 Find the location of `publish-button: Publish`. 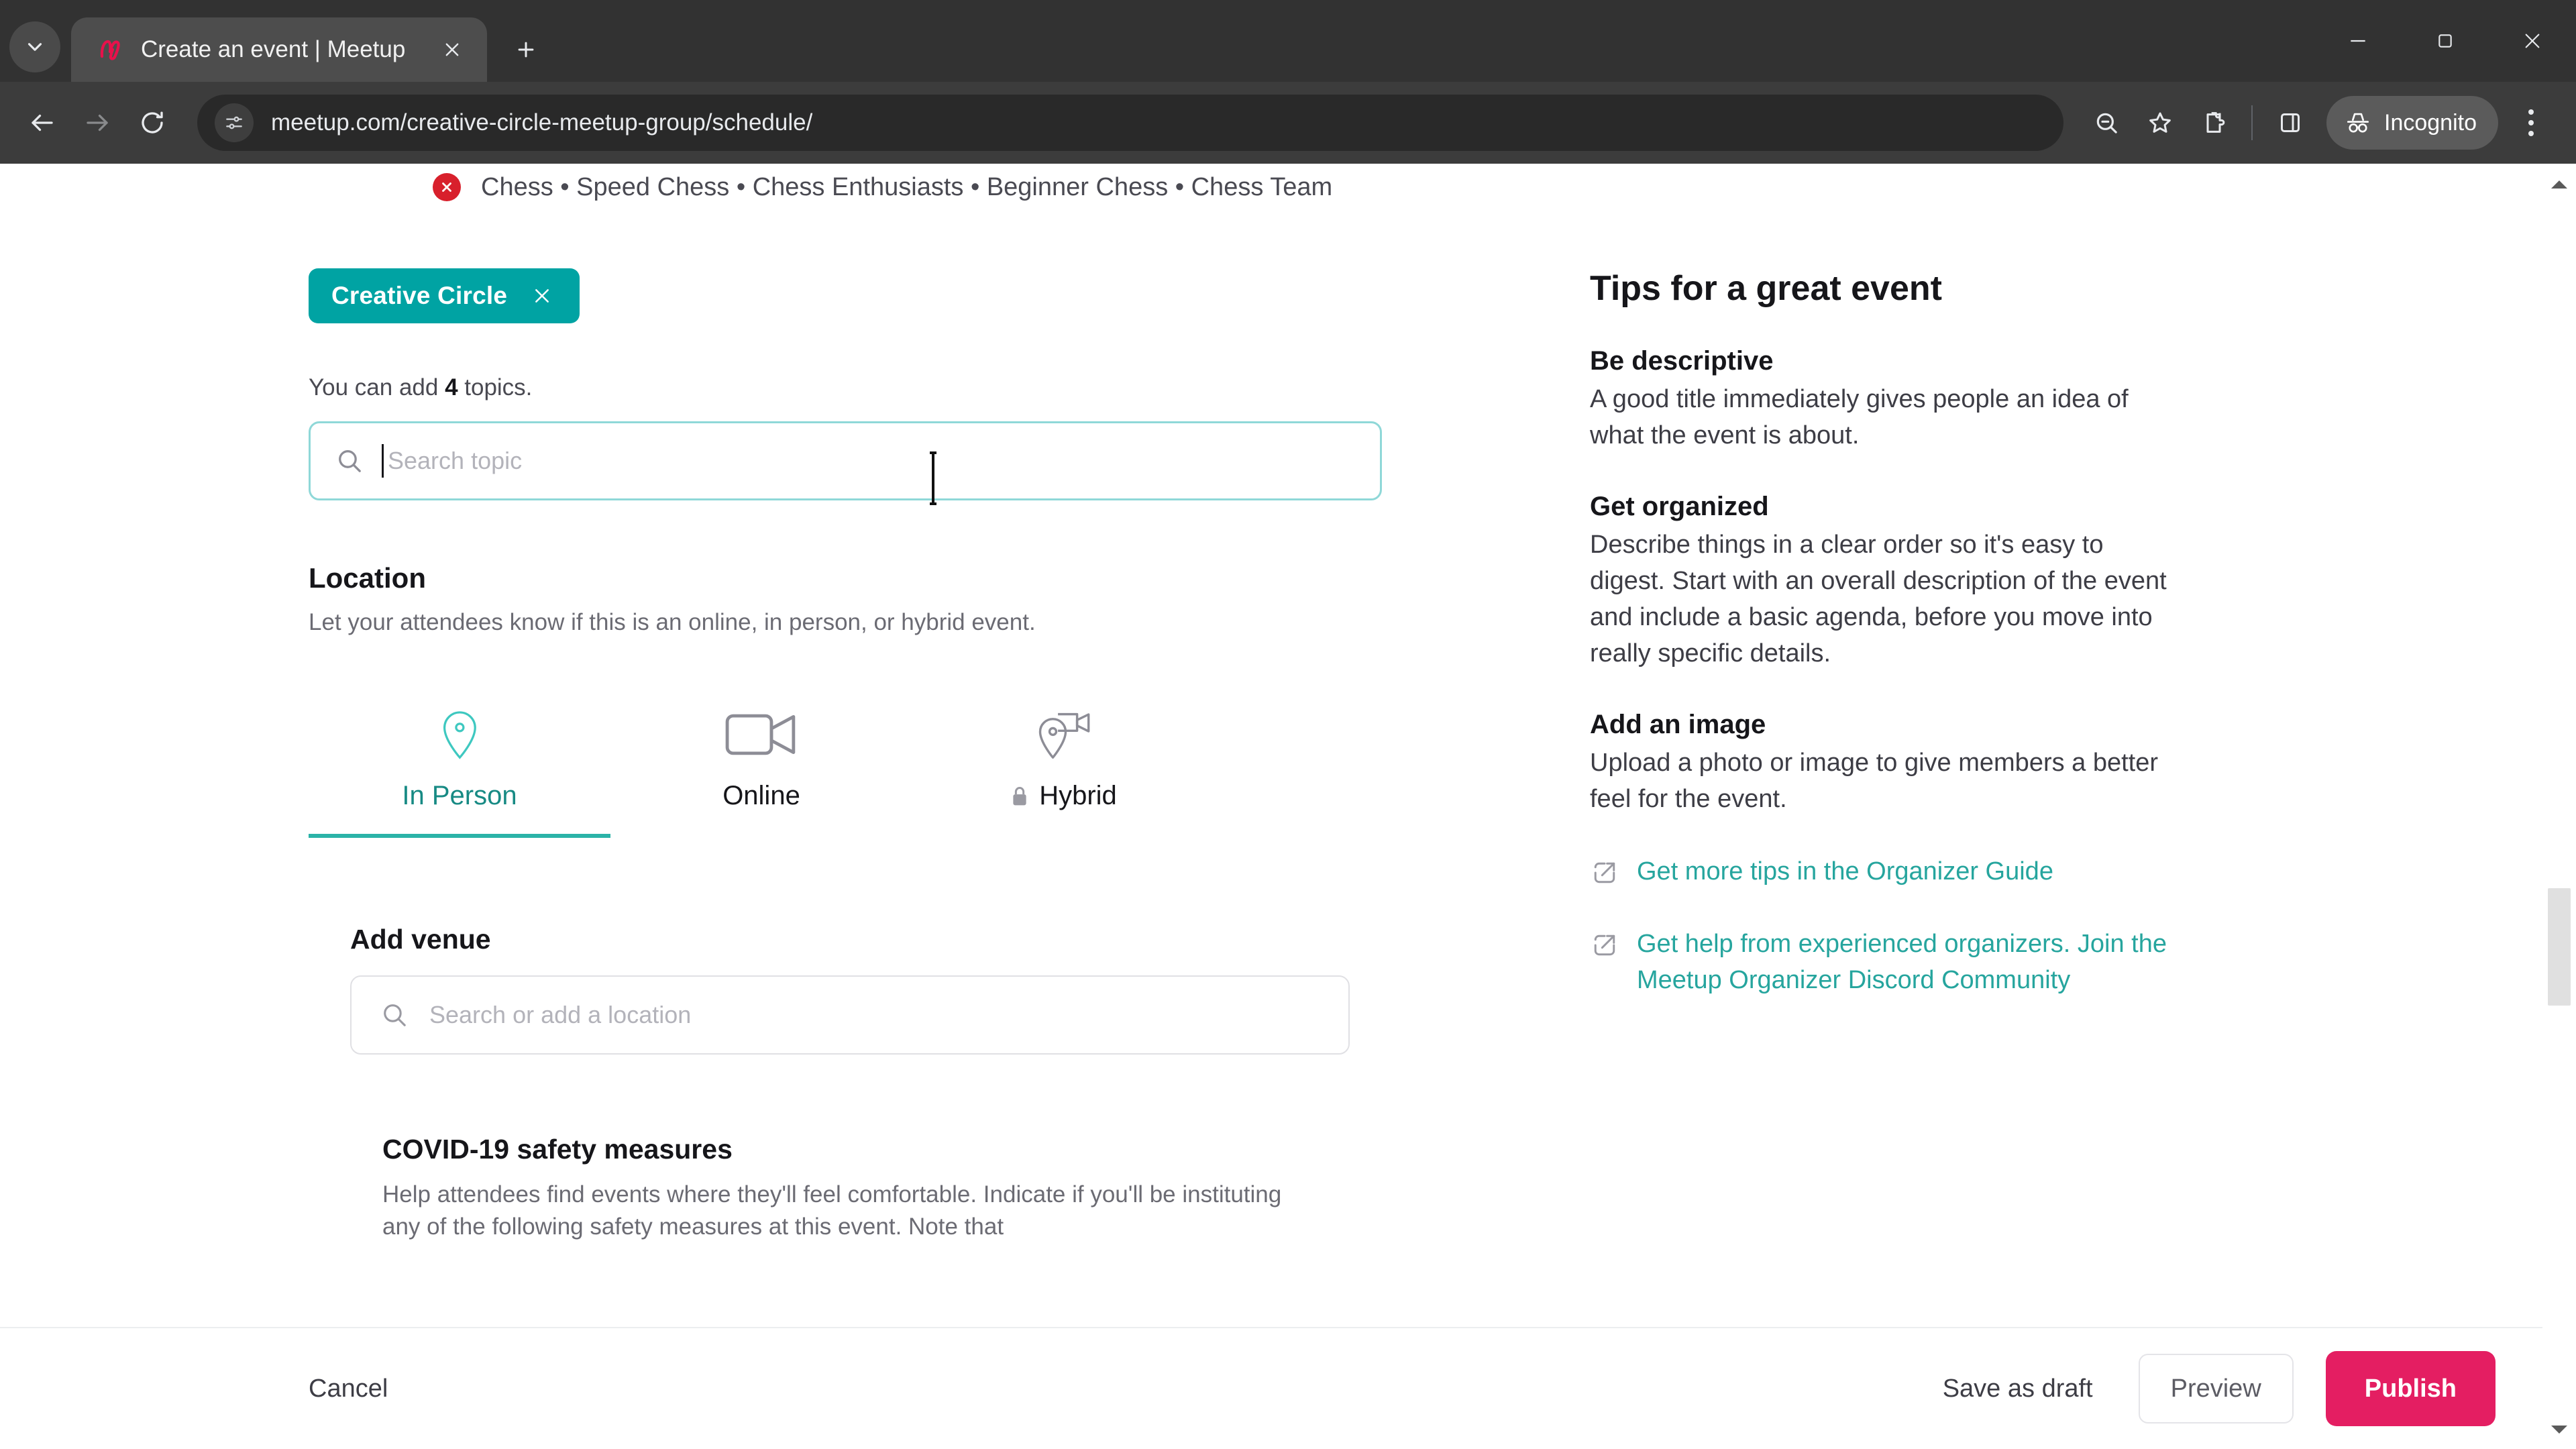

publish-button: Publish is located at coordinates (2410, 1388).